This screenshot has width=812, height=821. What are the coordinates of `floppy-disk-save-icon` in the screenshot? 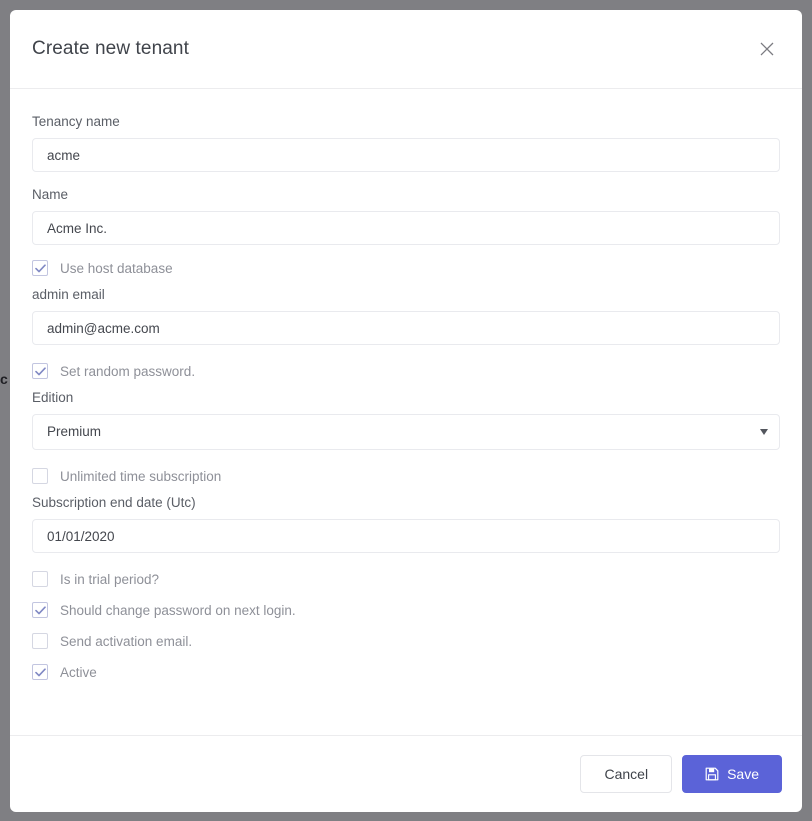 It's located at (712, 774).